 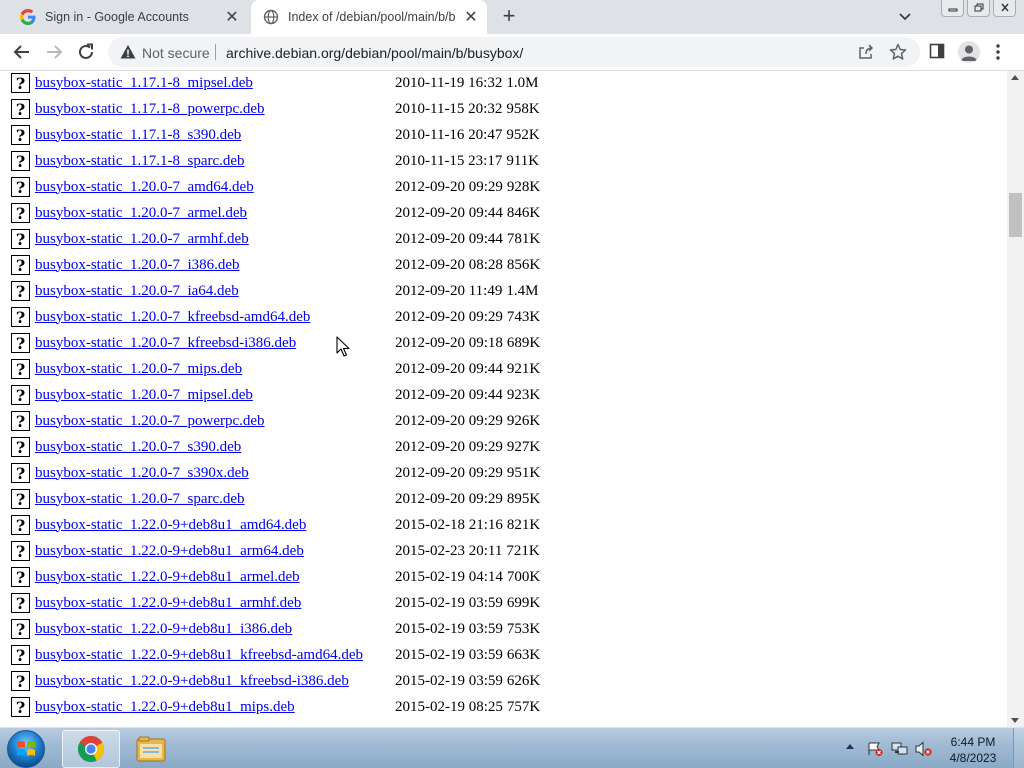 What do you see at coordinates (215, 551) in the screenshot?
I see `file-link: busybox-static_1.22.0-9+deb8u1_arm64.deb` at bounding box center [215, 551].